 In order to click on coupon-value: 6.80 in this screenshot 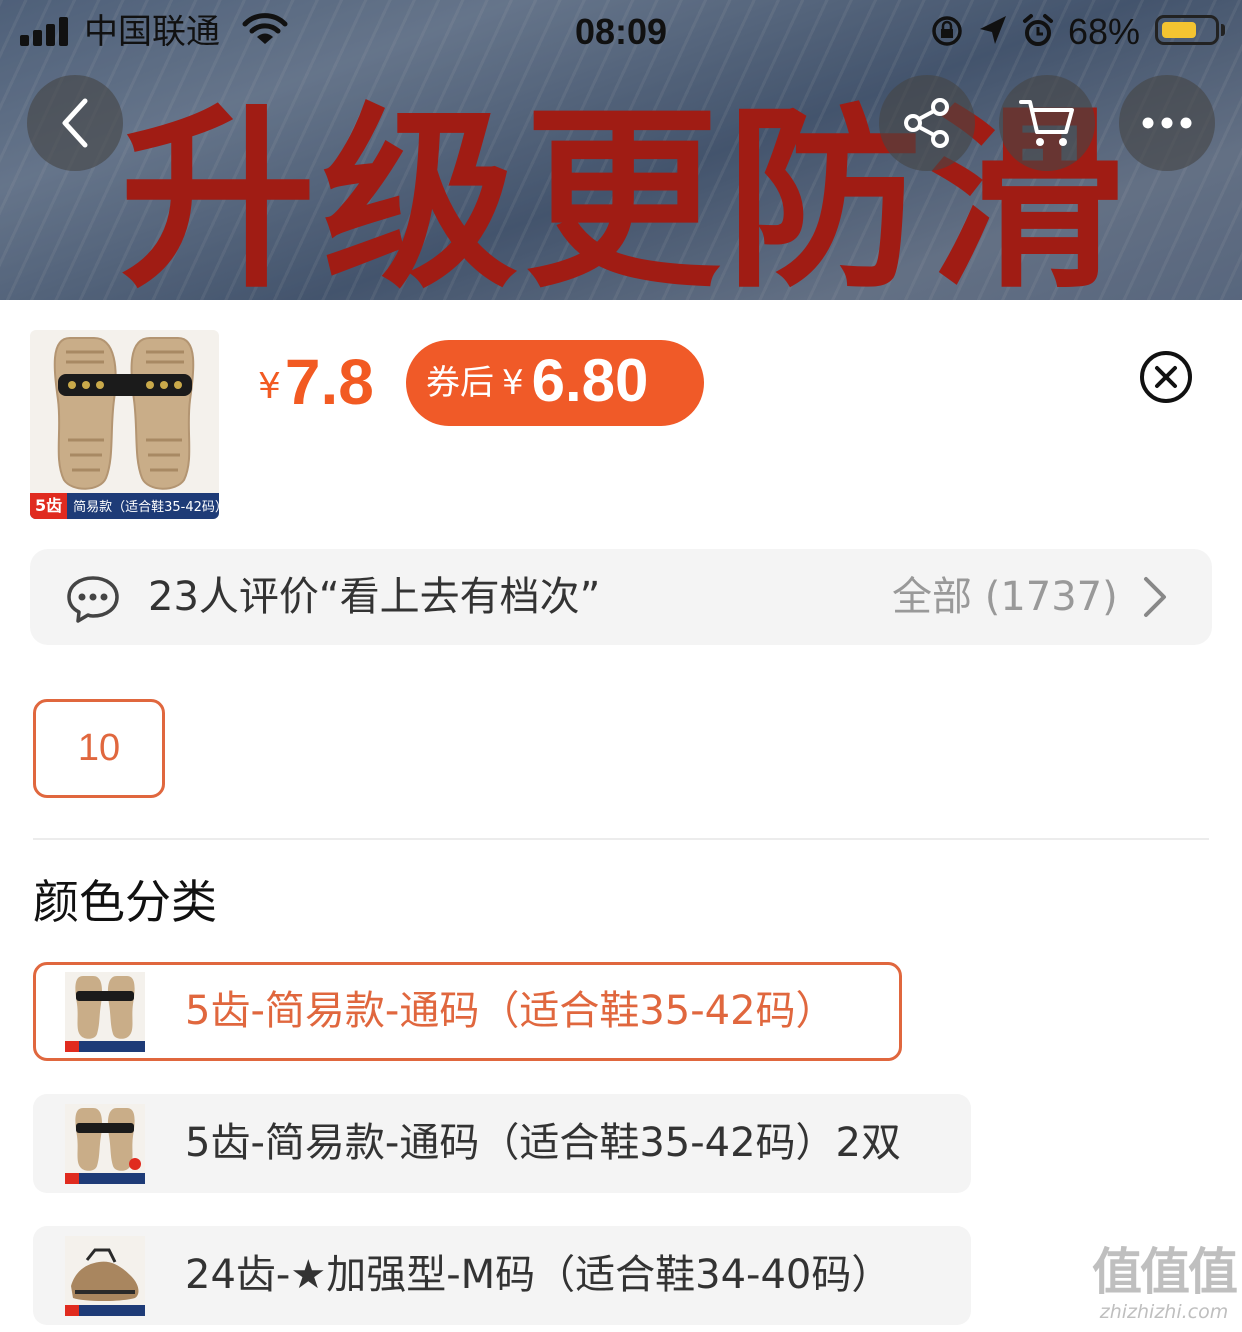, I will do `click(590, 380)`.